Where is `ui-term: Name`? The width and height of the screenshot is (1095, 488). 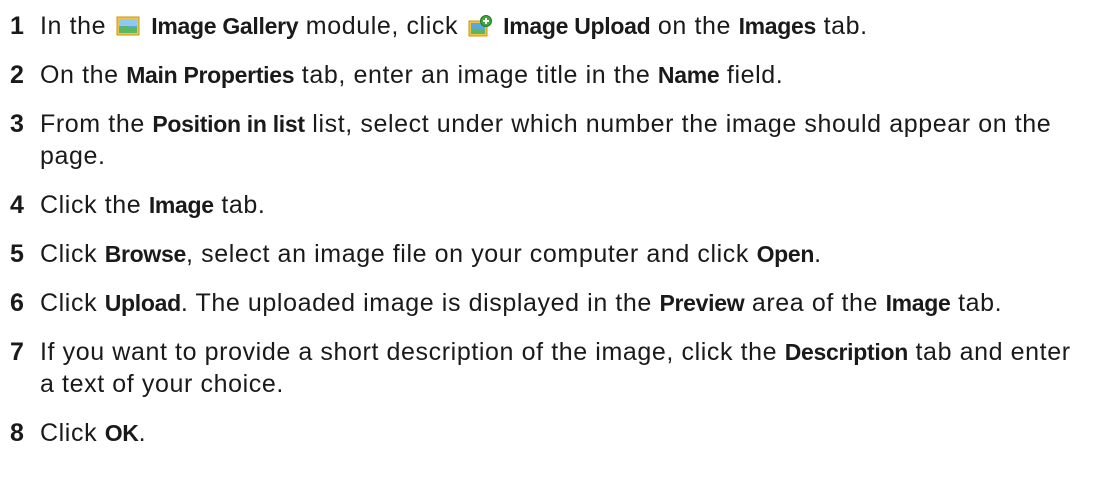 ui-term: Name is located at coordinates (688, 75).